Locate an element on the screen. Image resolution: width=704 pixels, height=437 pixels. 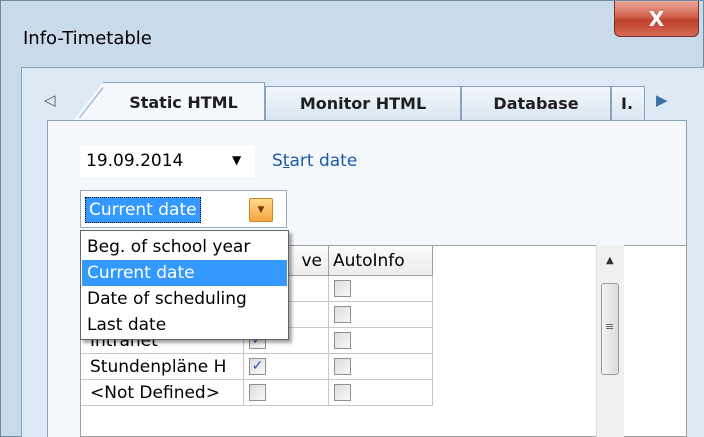
date-picker: 19.09.2014 ▼ is located at coordinates (167, 161).